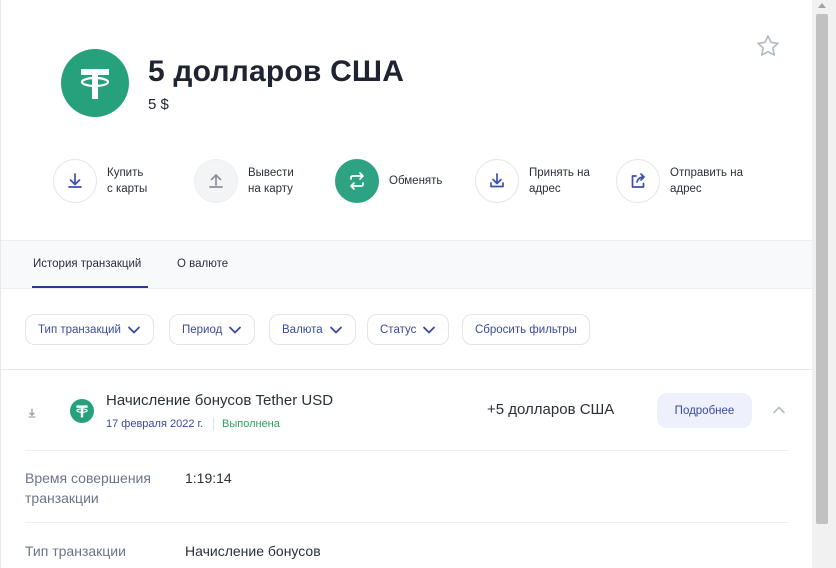 The width and height of the screenshot is (836, 568). I want to click on filter-label: Статус, so click(398, 329).